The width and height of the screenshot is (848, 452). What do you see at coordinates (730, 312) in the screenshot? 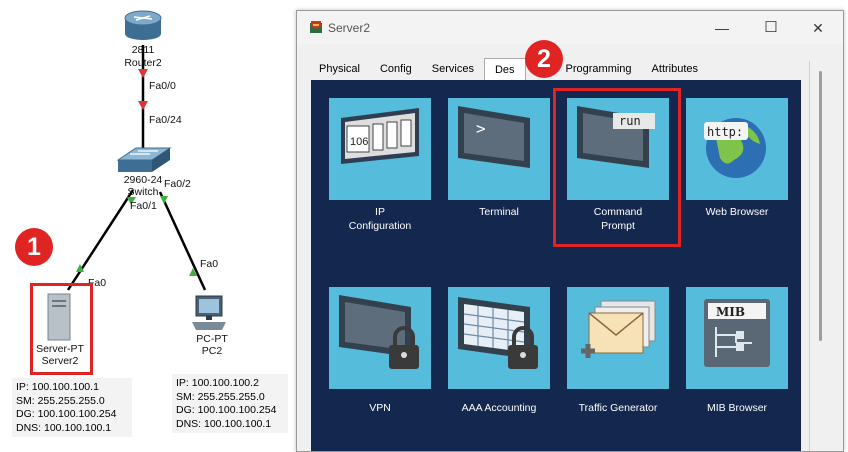
I see `svg-text: MIB` at bounding box center [730, 312].